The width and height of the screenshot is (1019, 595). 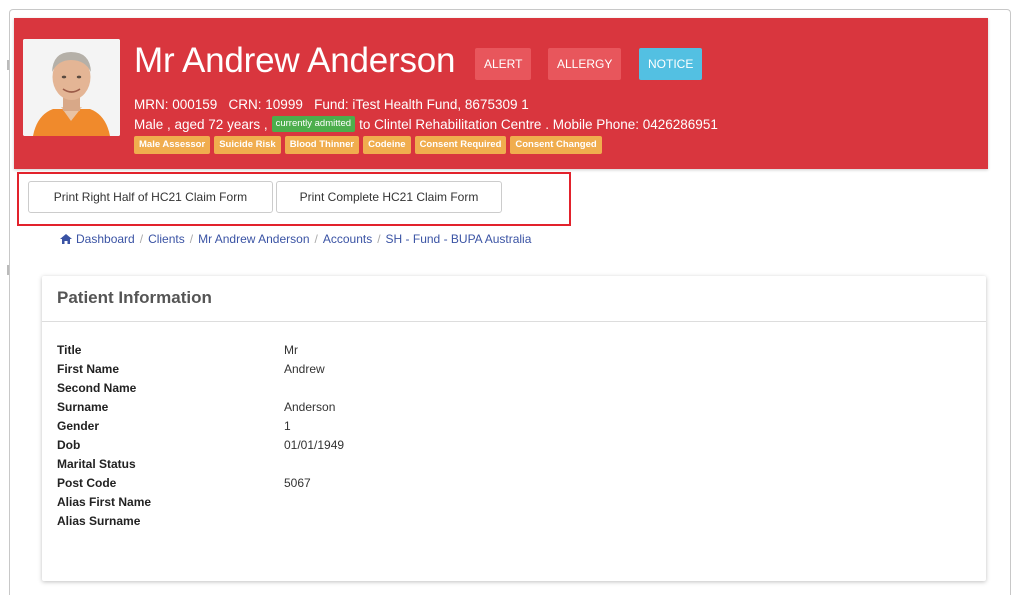 I want to click on field-value: 1, so click(x=287, y=425).